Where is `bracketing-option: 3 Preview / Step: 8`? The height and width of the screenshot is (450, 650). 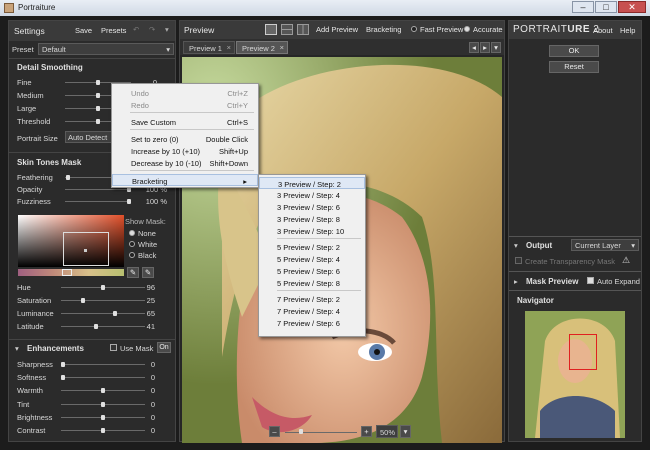 bracketing-option: 3 Preview / Step: 8 is located at coordinates (312, 219).